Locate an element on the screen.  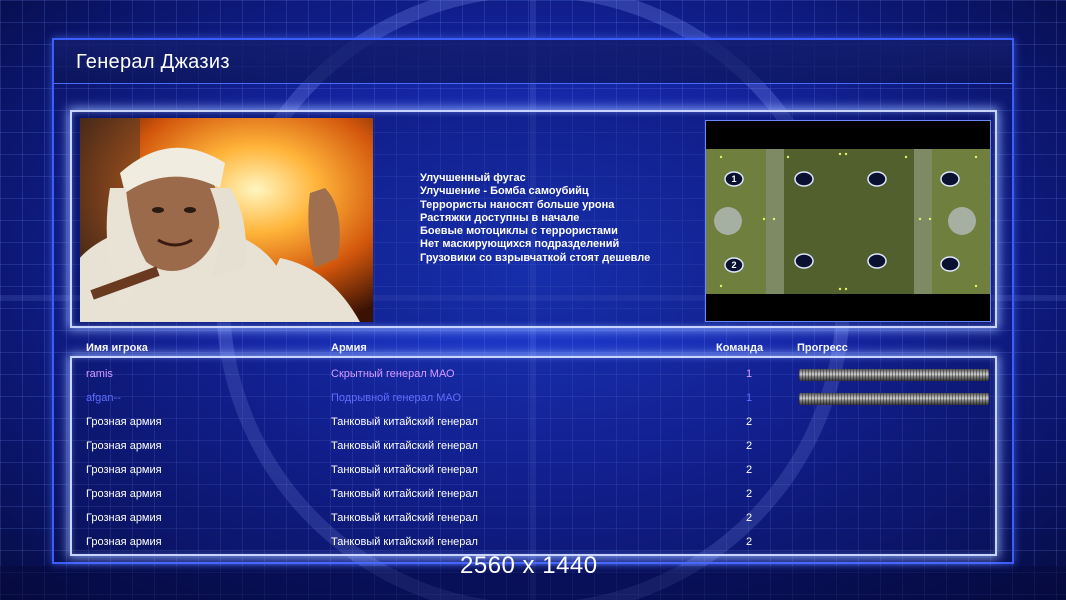
general-title: Генерал Джазиз is located at coordinates (153, 62).